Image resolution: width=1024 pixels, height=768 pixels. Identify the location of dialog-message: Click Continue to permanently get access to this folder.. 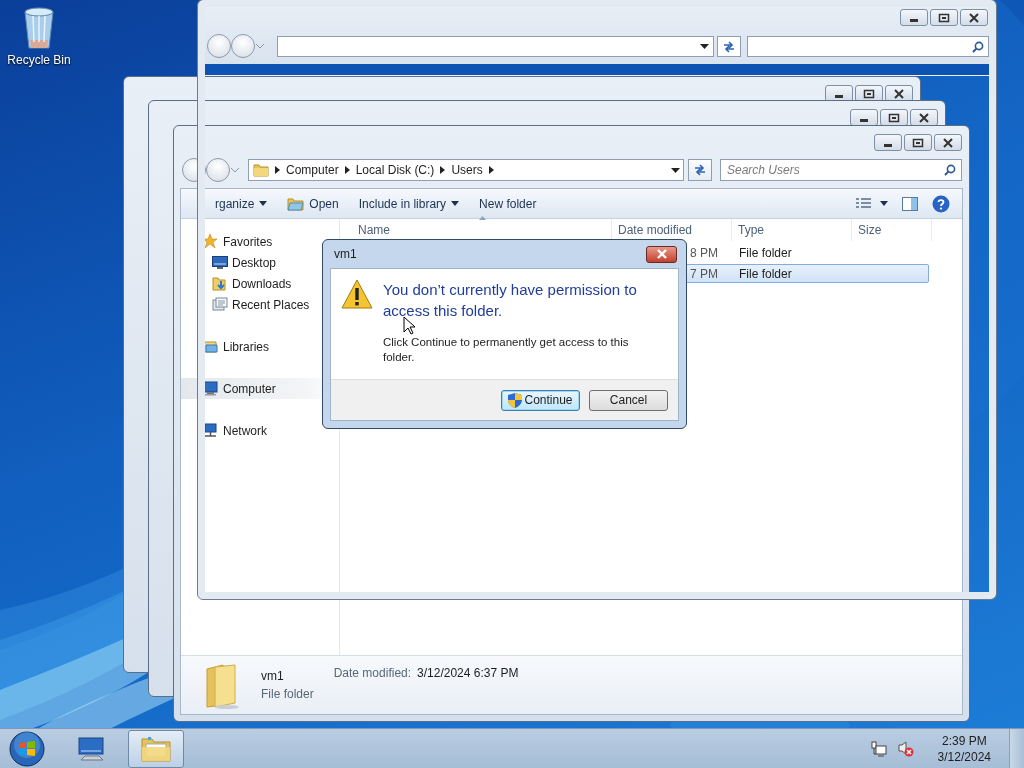
(506, 350).